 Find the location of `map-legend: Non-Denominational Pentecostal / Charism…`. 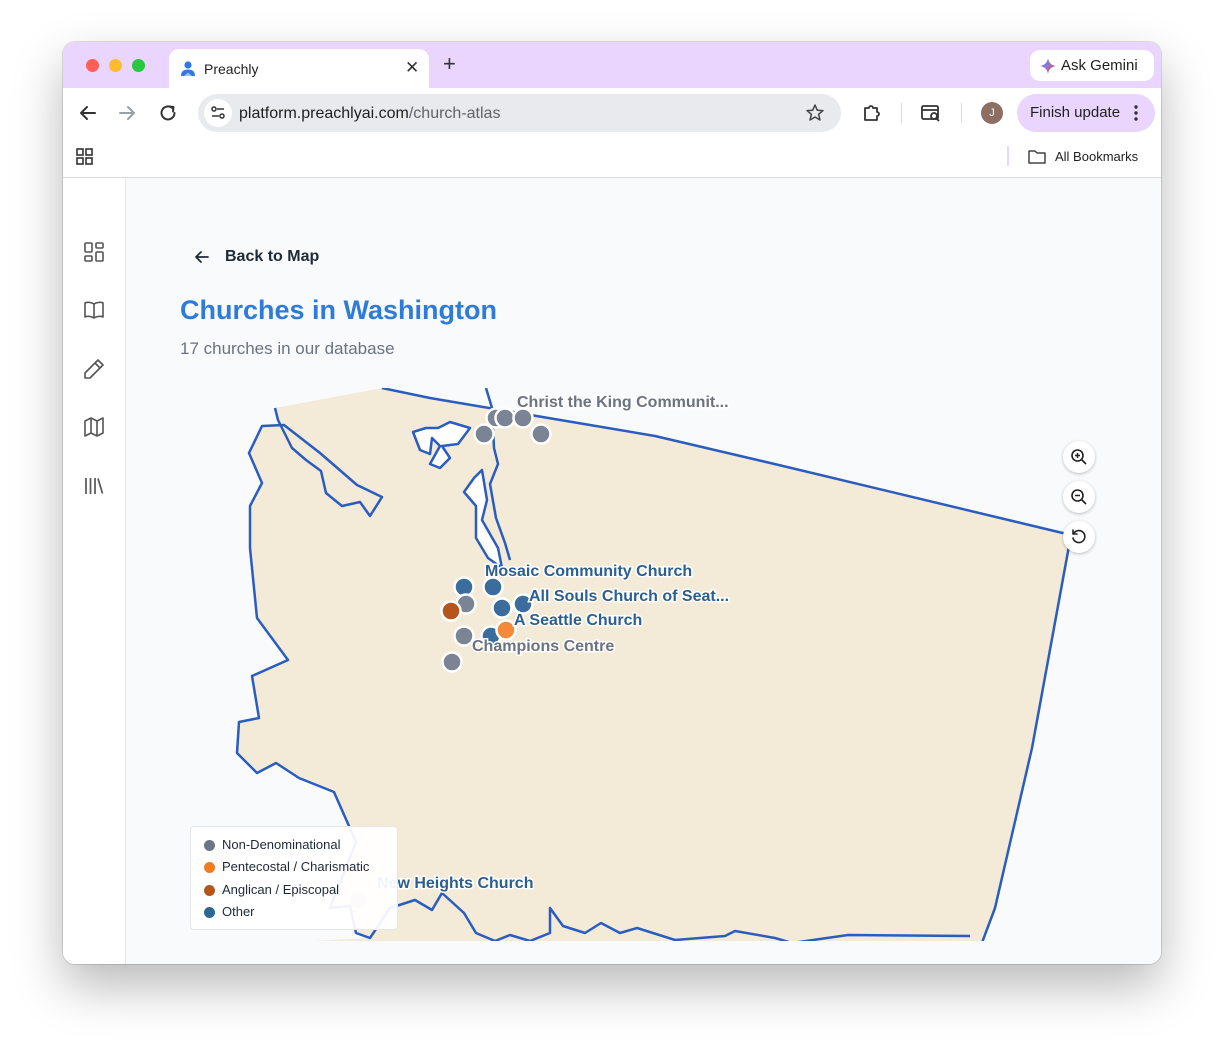

map-legend: Non-Denominational Pentecostal / Charism… is located at coordinates (294, 878).